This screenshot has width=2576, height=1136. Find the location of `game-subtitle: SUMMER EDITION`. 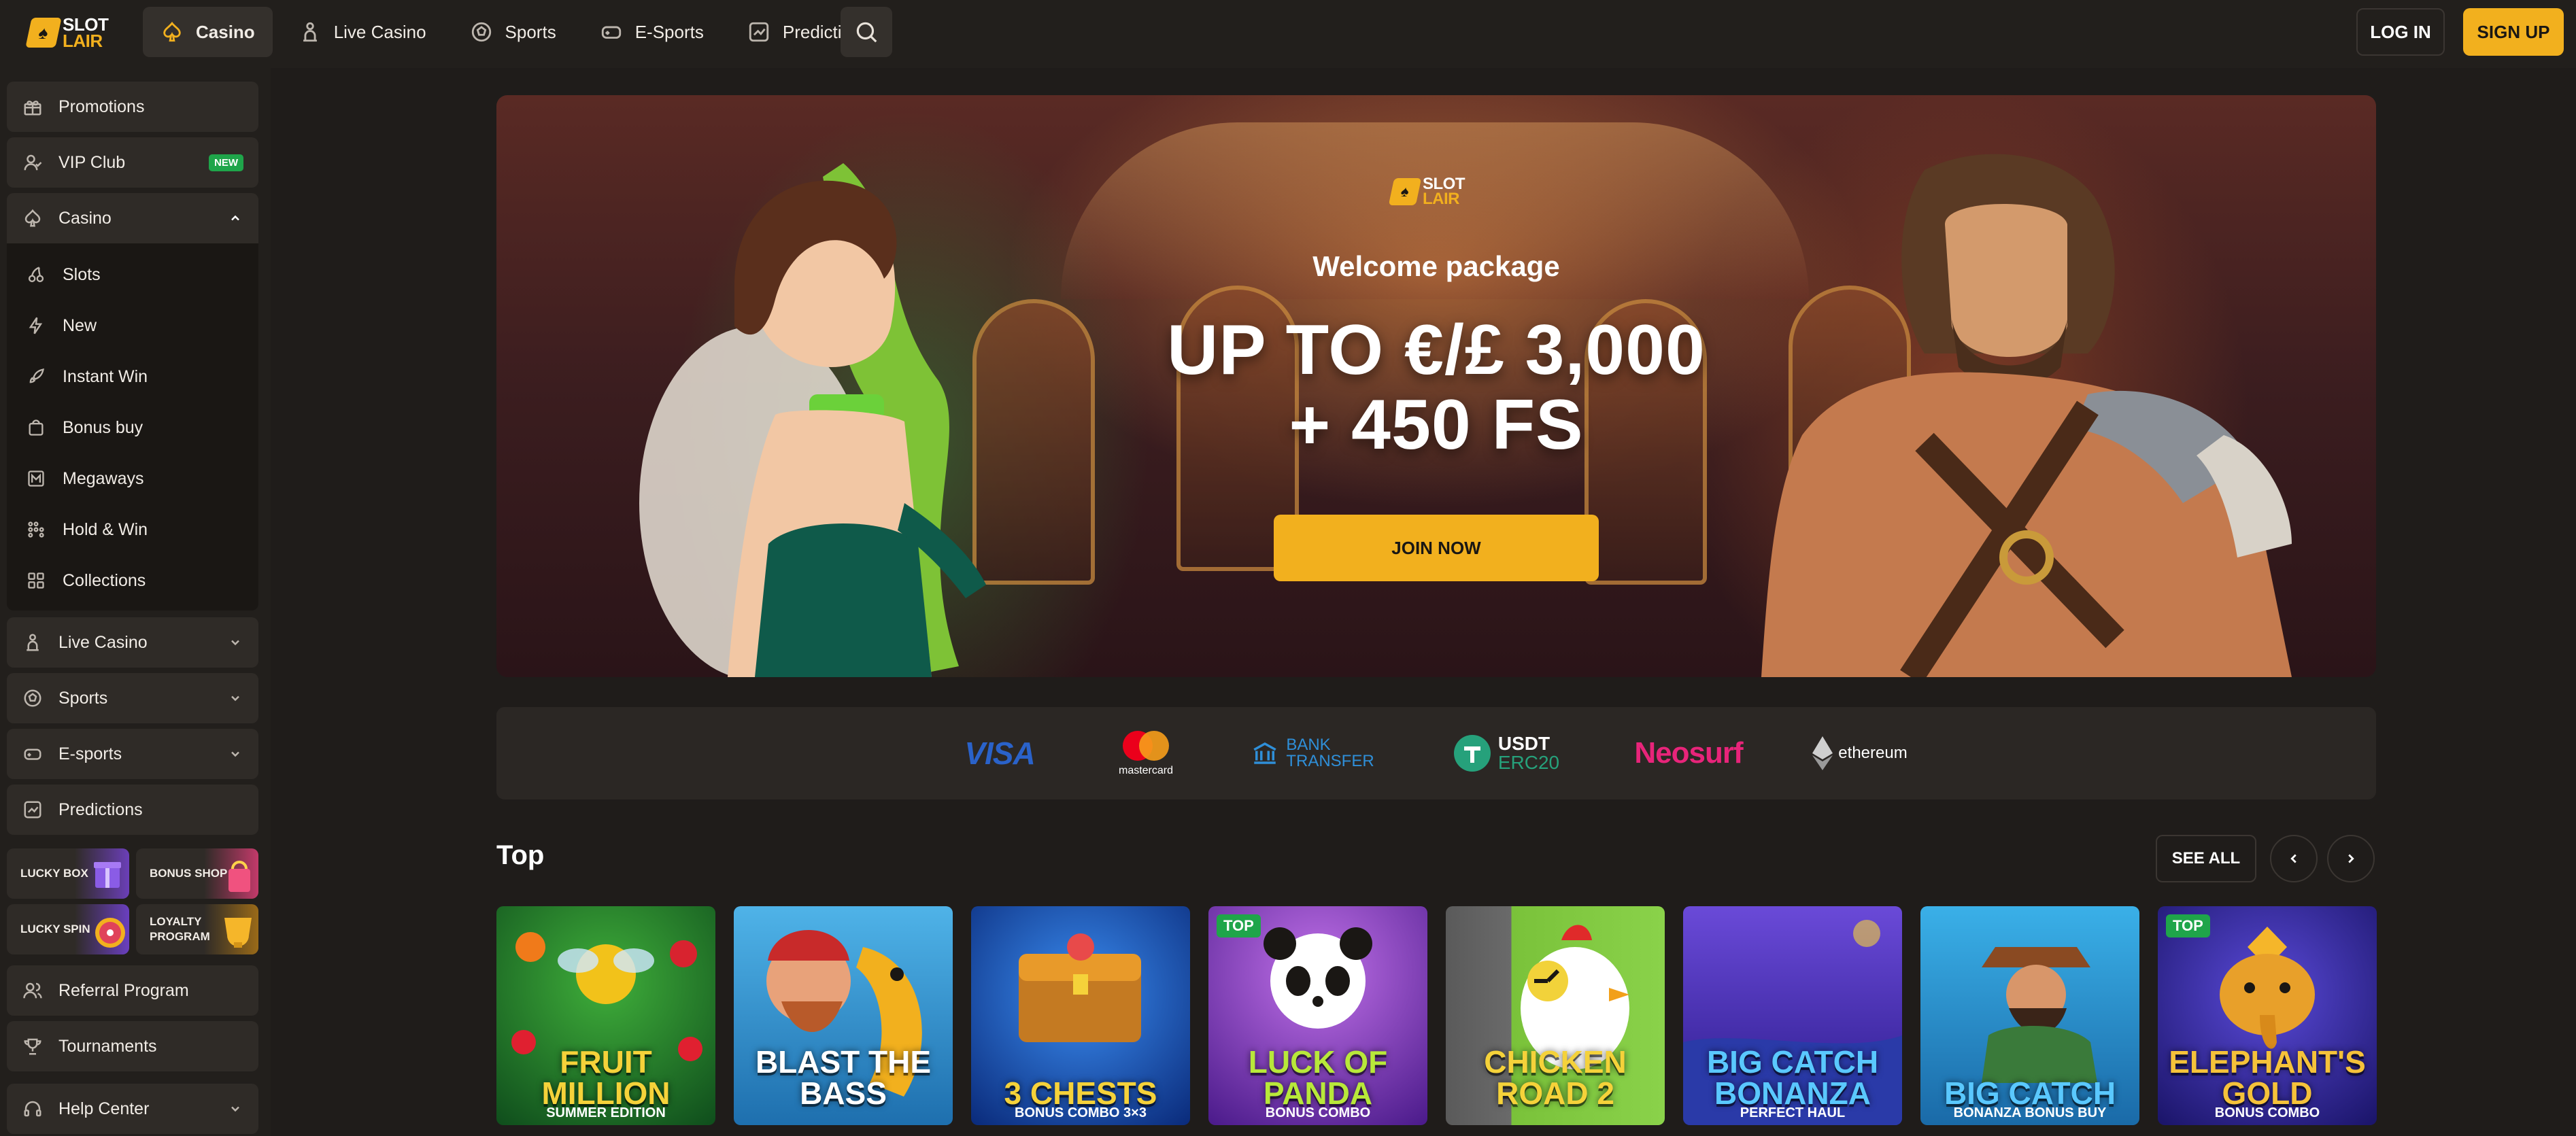

game-subtitle: SUMMER EDITION is located at coordinates (606, 1112).